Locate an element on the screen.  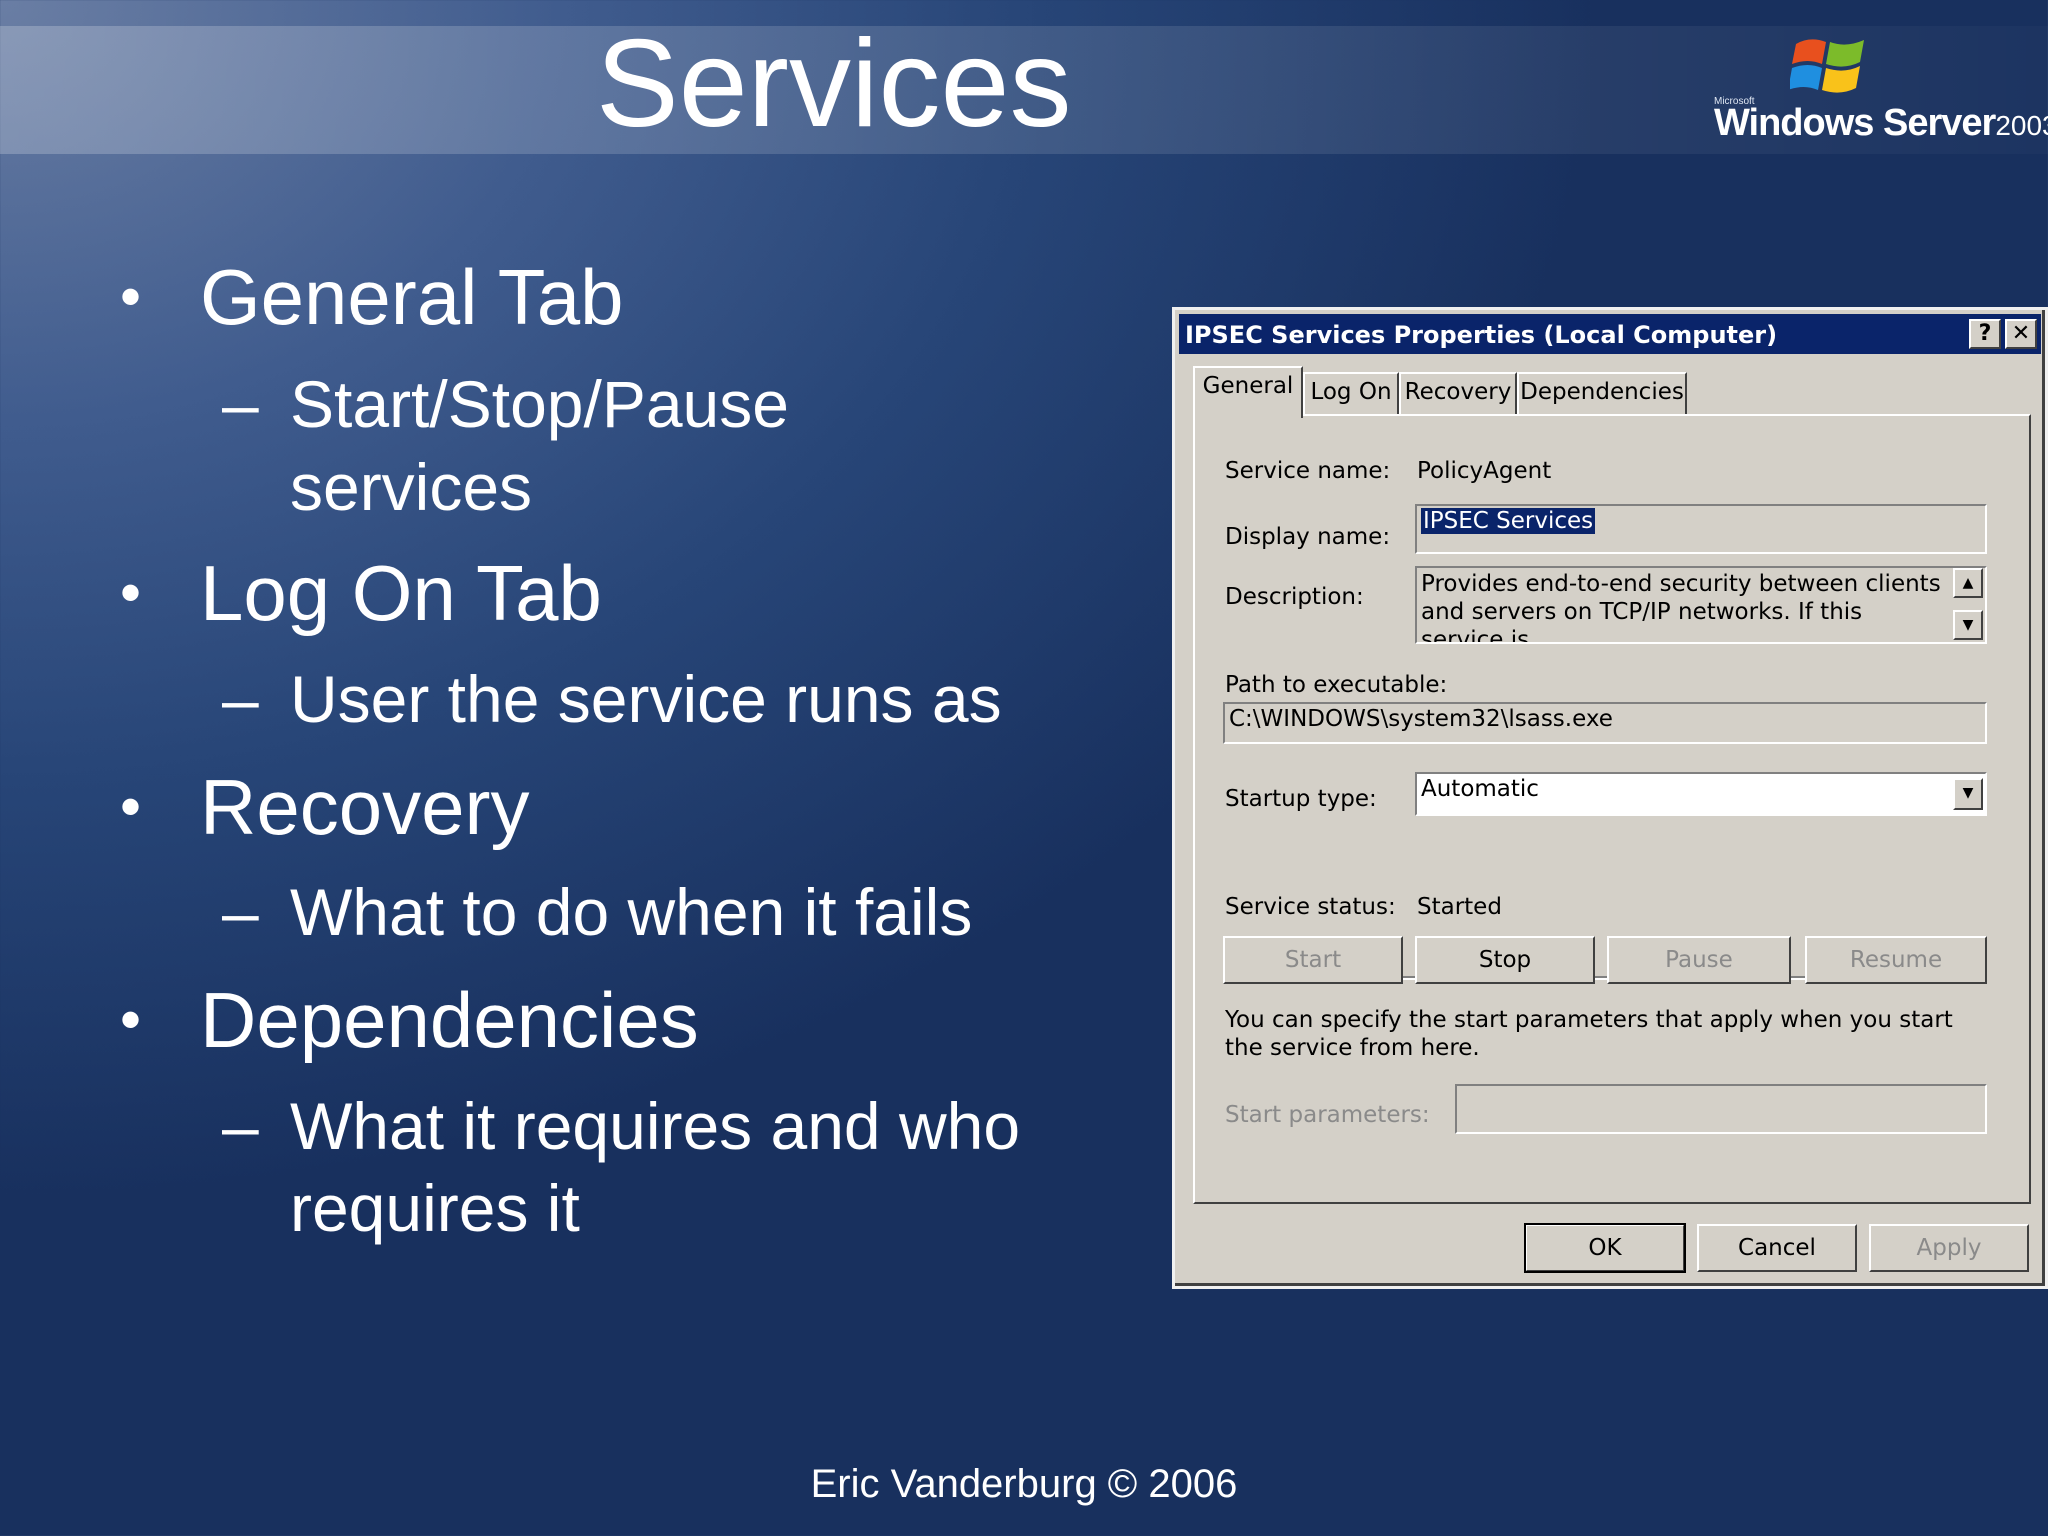
start-params-label: Start parameters: is located at coordinates (1327, 1115).